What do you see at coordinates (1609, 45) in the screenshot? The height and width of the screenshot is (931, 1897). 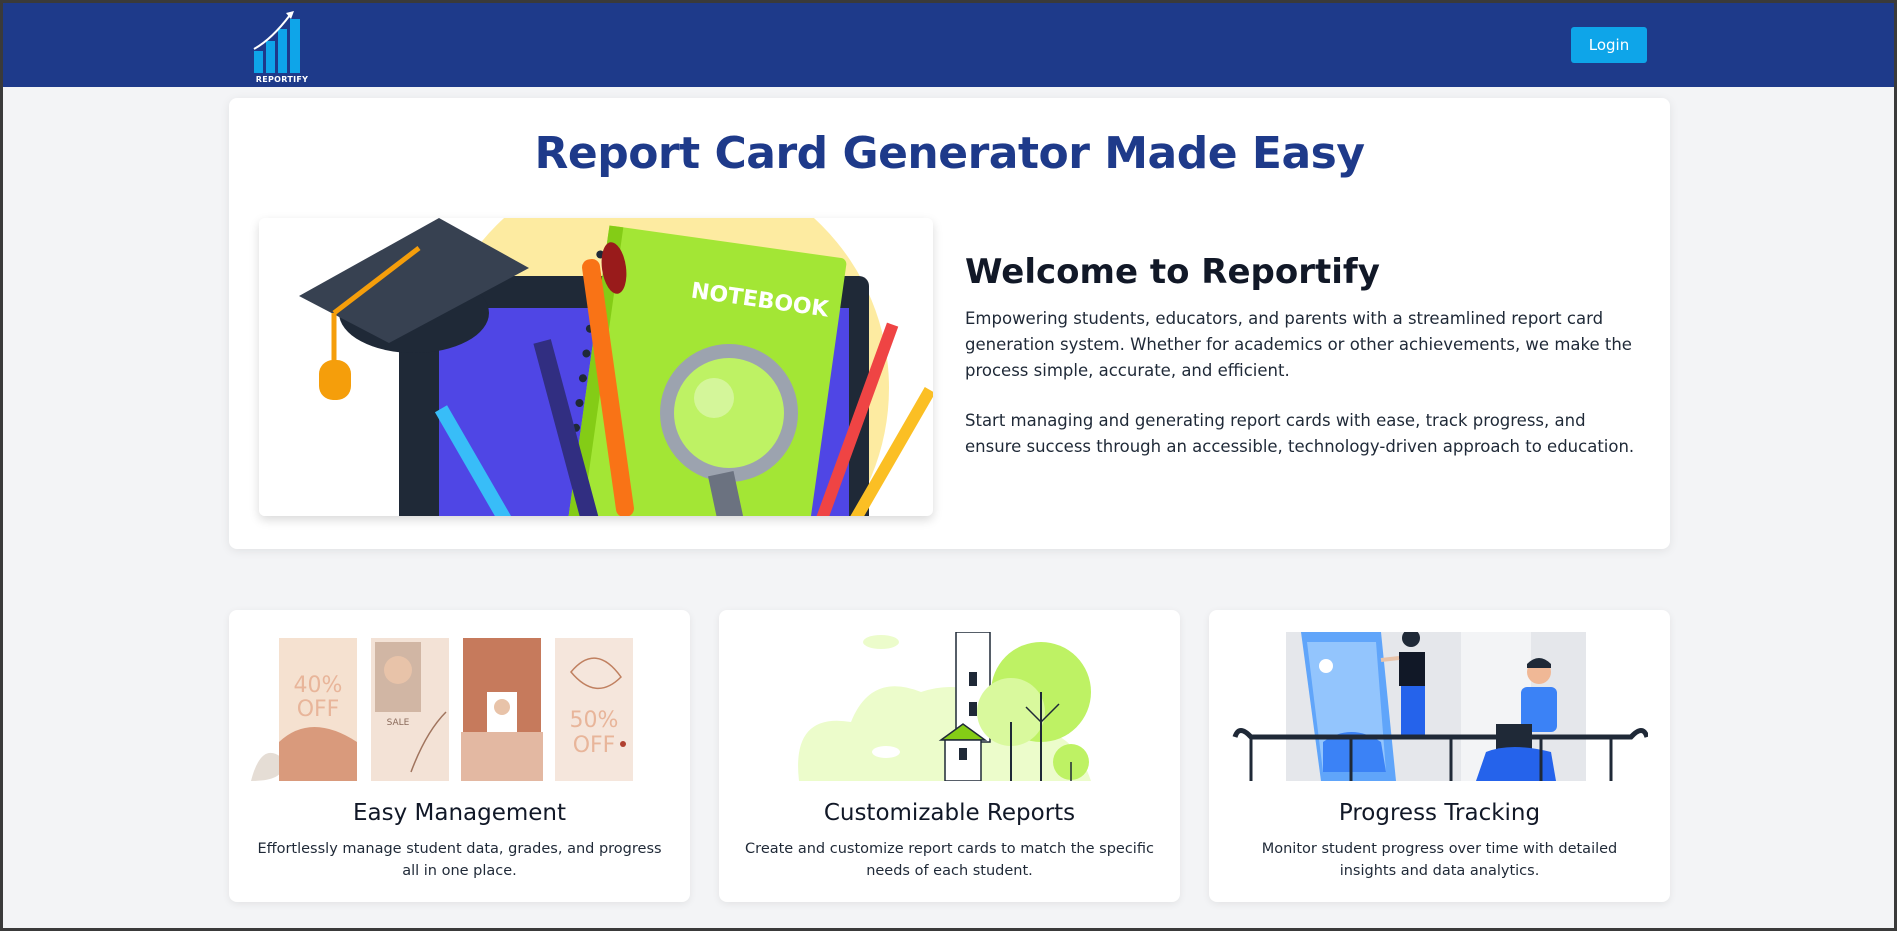 I see `login-button: Login` at bounding box center [1609, 45].